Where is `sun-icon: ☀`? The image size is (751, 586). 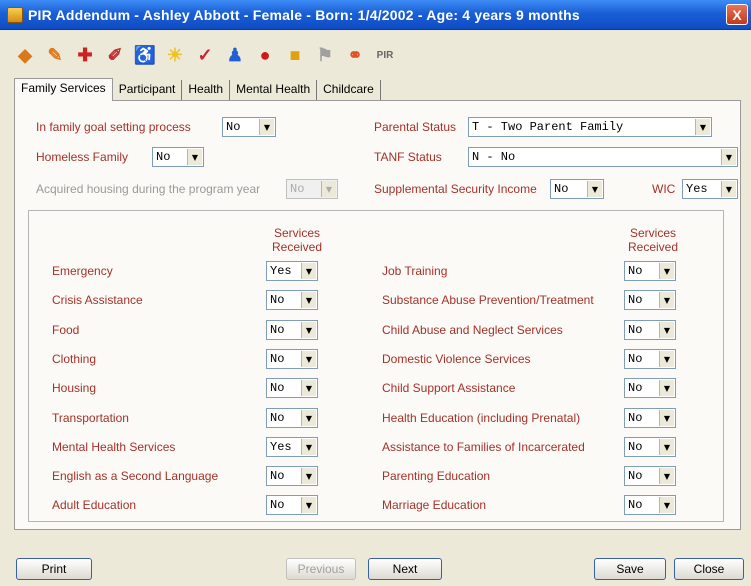
sun-icon: ☀ is located at coordinates (175, 55).